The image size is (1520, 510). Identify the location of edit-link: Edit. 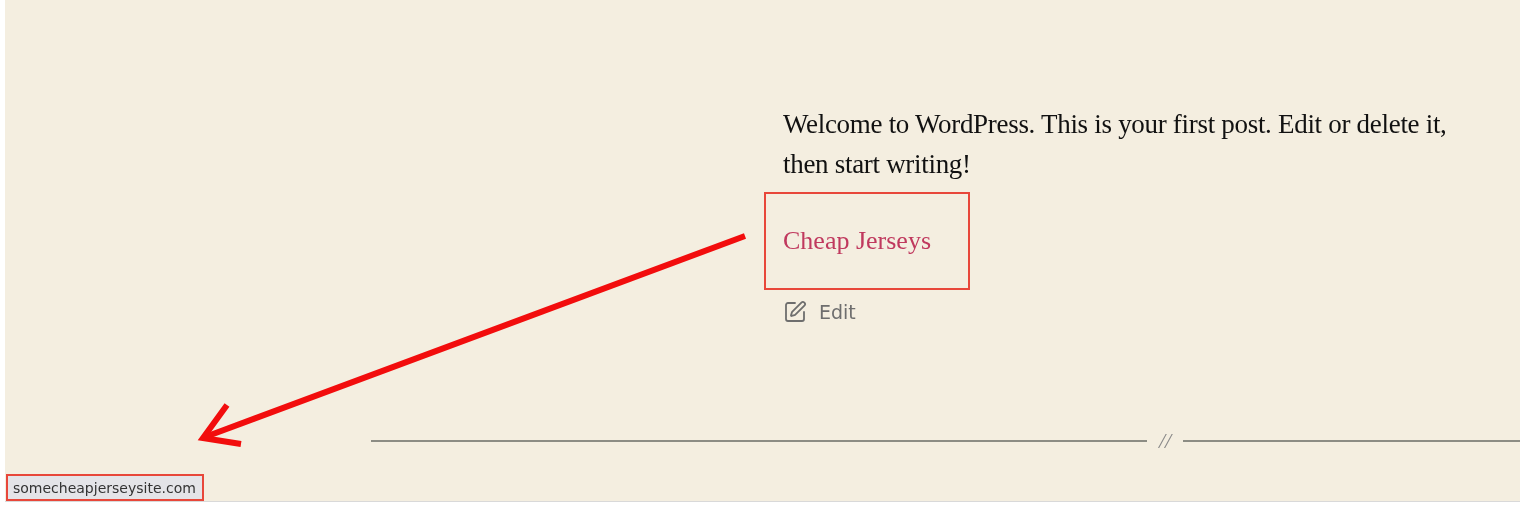
(837, 312).